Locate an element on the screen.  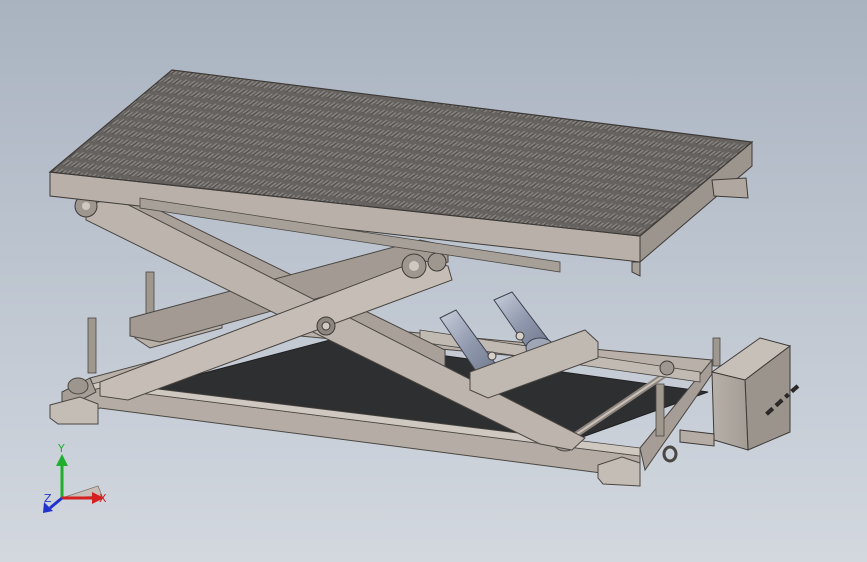
y-axis-label: Y is located at coordinates (61, 448).